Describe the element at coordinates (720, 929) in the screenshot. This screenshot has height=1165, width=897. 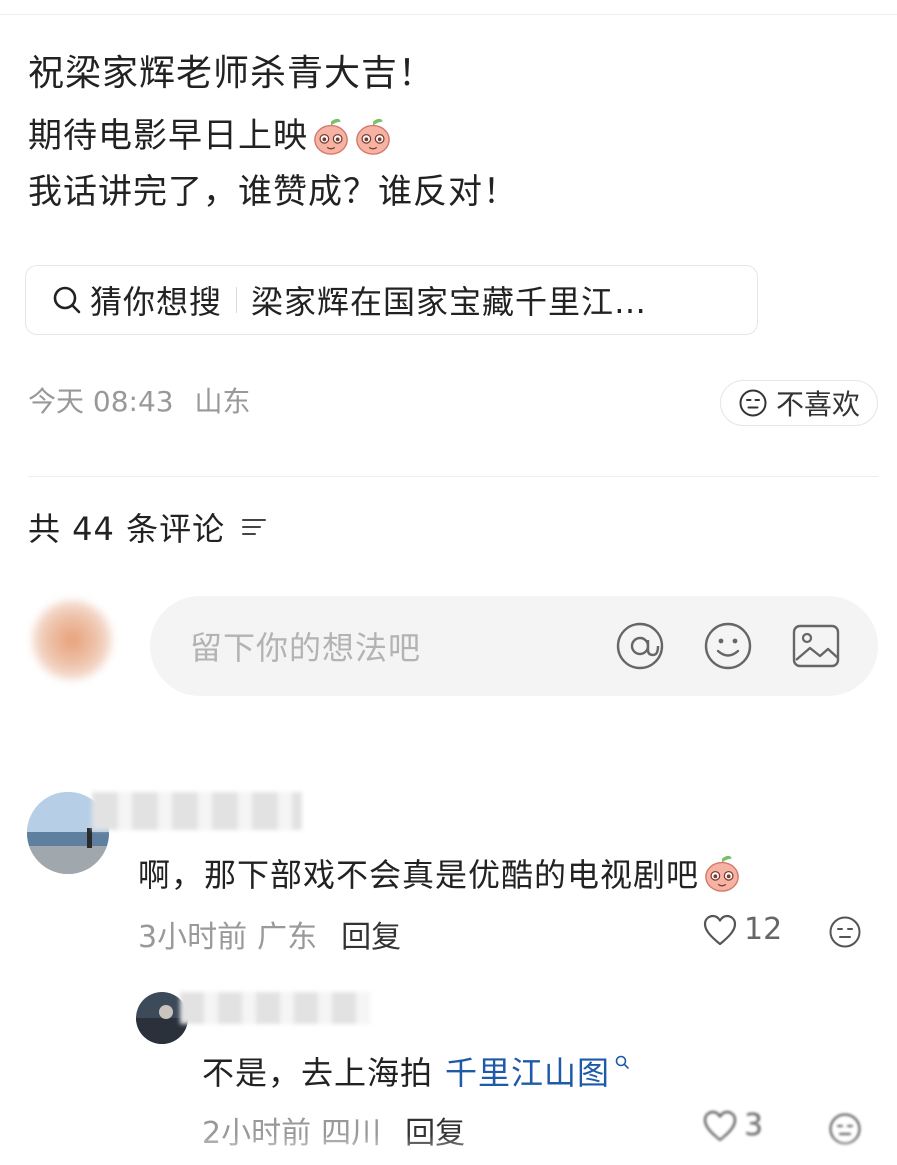
I see `heart-icon` at that location.